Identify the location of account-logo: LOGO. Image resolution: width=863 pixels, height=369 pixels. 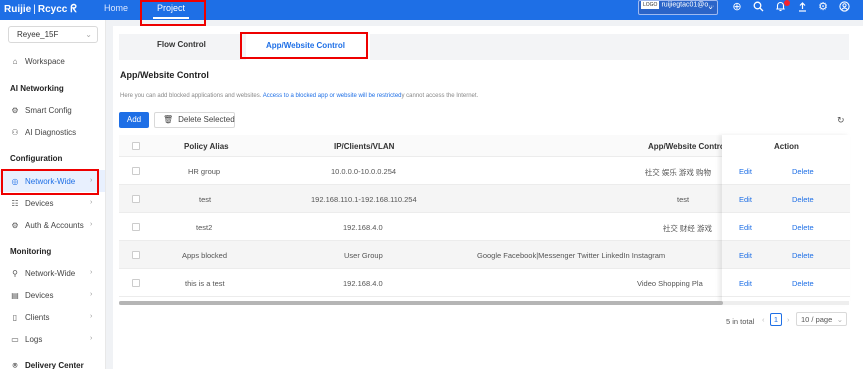
(650, 5).